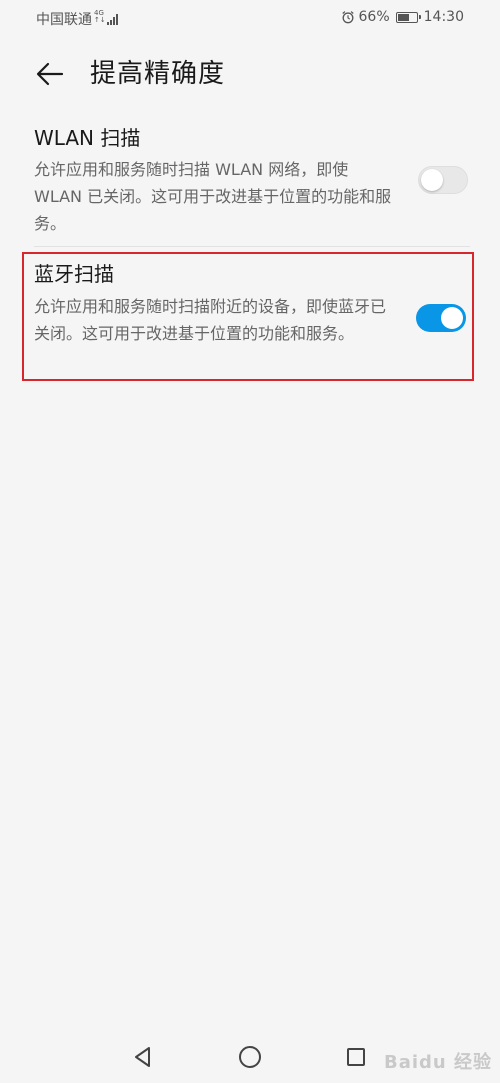 The height and width of the screenshot is (1083, 500). I want to click on battery-icon, so click(408, 17).